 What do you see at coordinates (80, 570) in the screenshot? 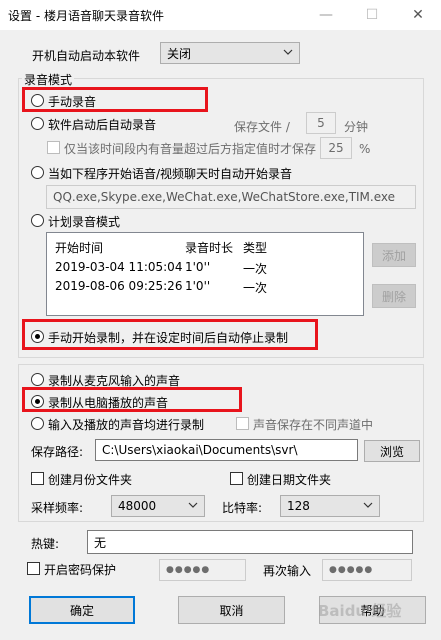
I see `password-protect-label: 开启密码保护` at bounding box center [80, 570].